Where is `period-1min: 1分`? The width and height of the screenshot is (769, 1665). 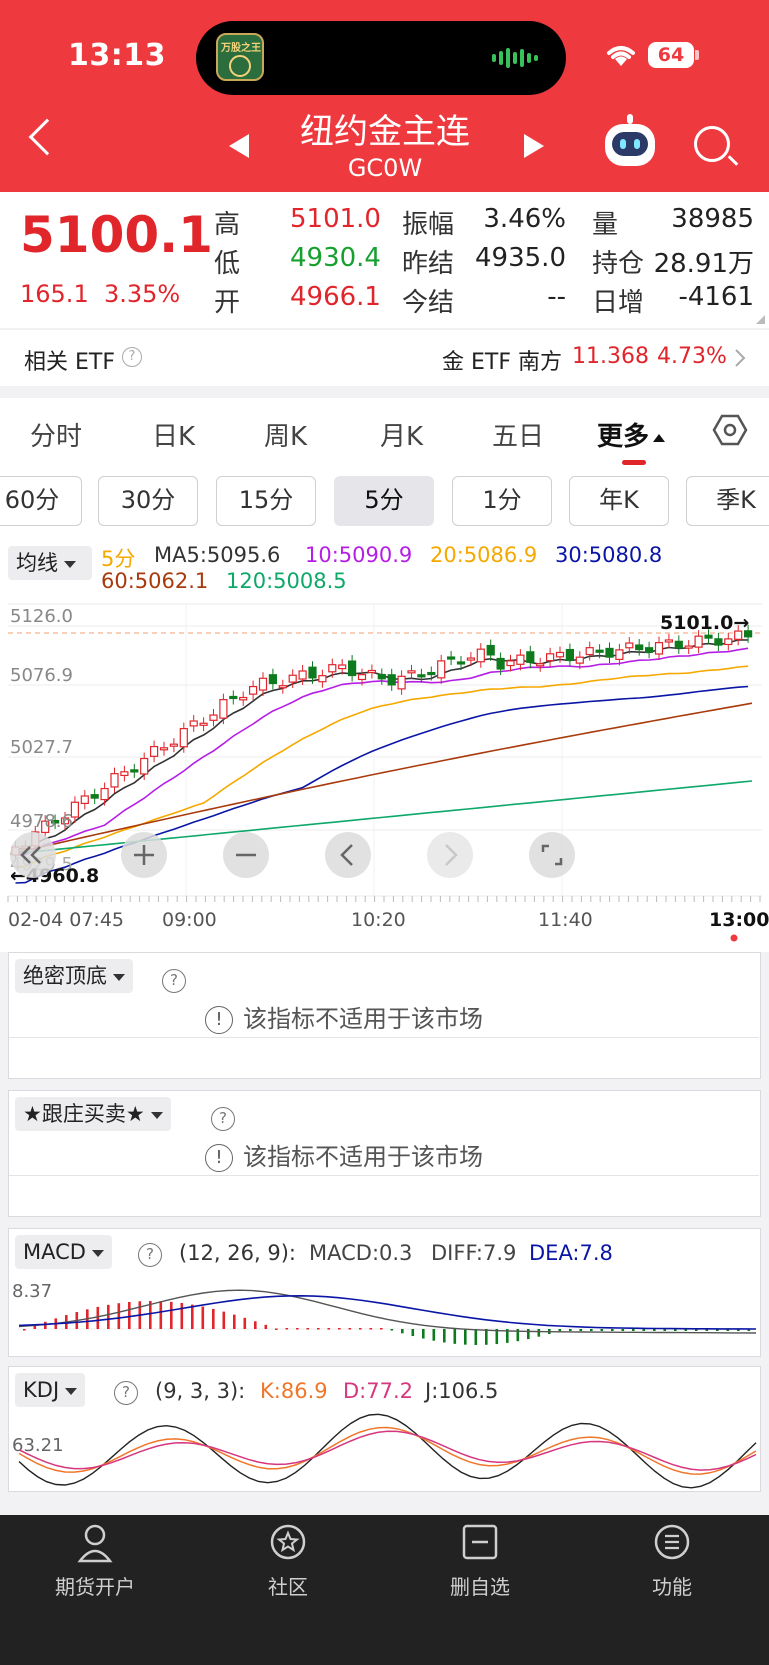
period-1min: 1分 is located at coordinates (502, 501).